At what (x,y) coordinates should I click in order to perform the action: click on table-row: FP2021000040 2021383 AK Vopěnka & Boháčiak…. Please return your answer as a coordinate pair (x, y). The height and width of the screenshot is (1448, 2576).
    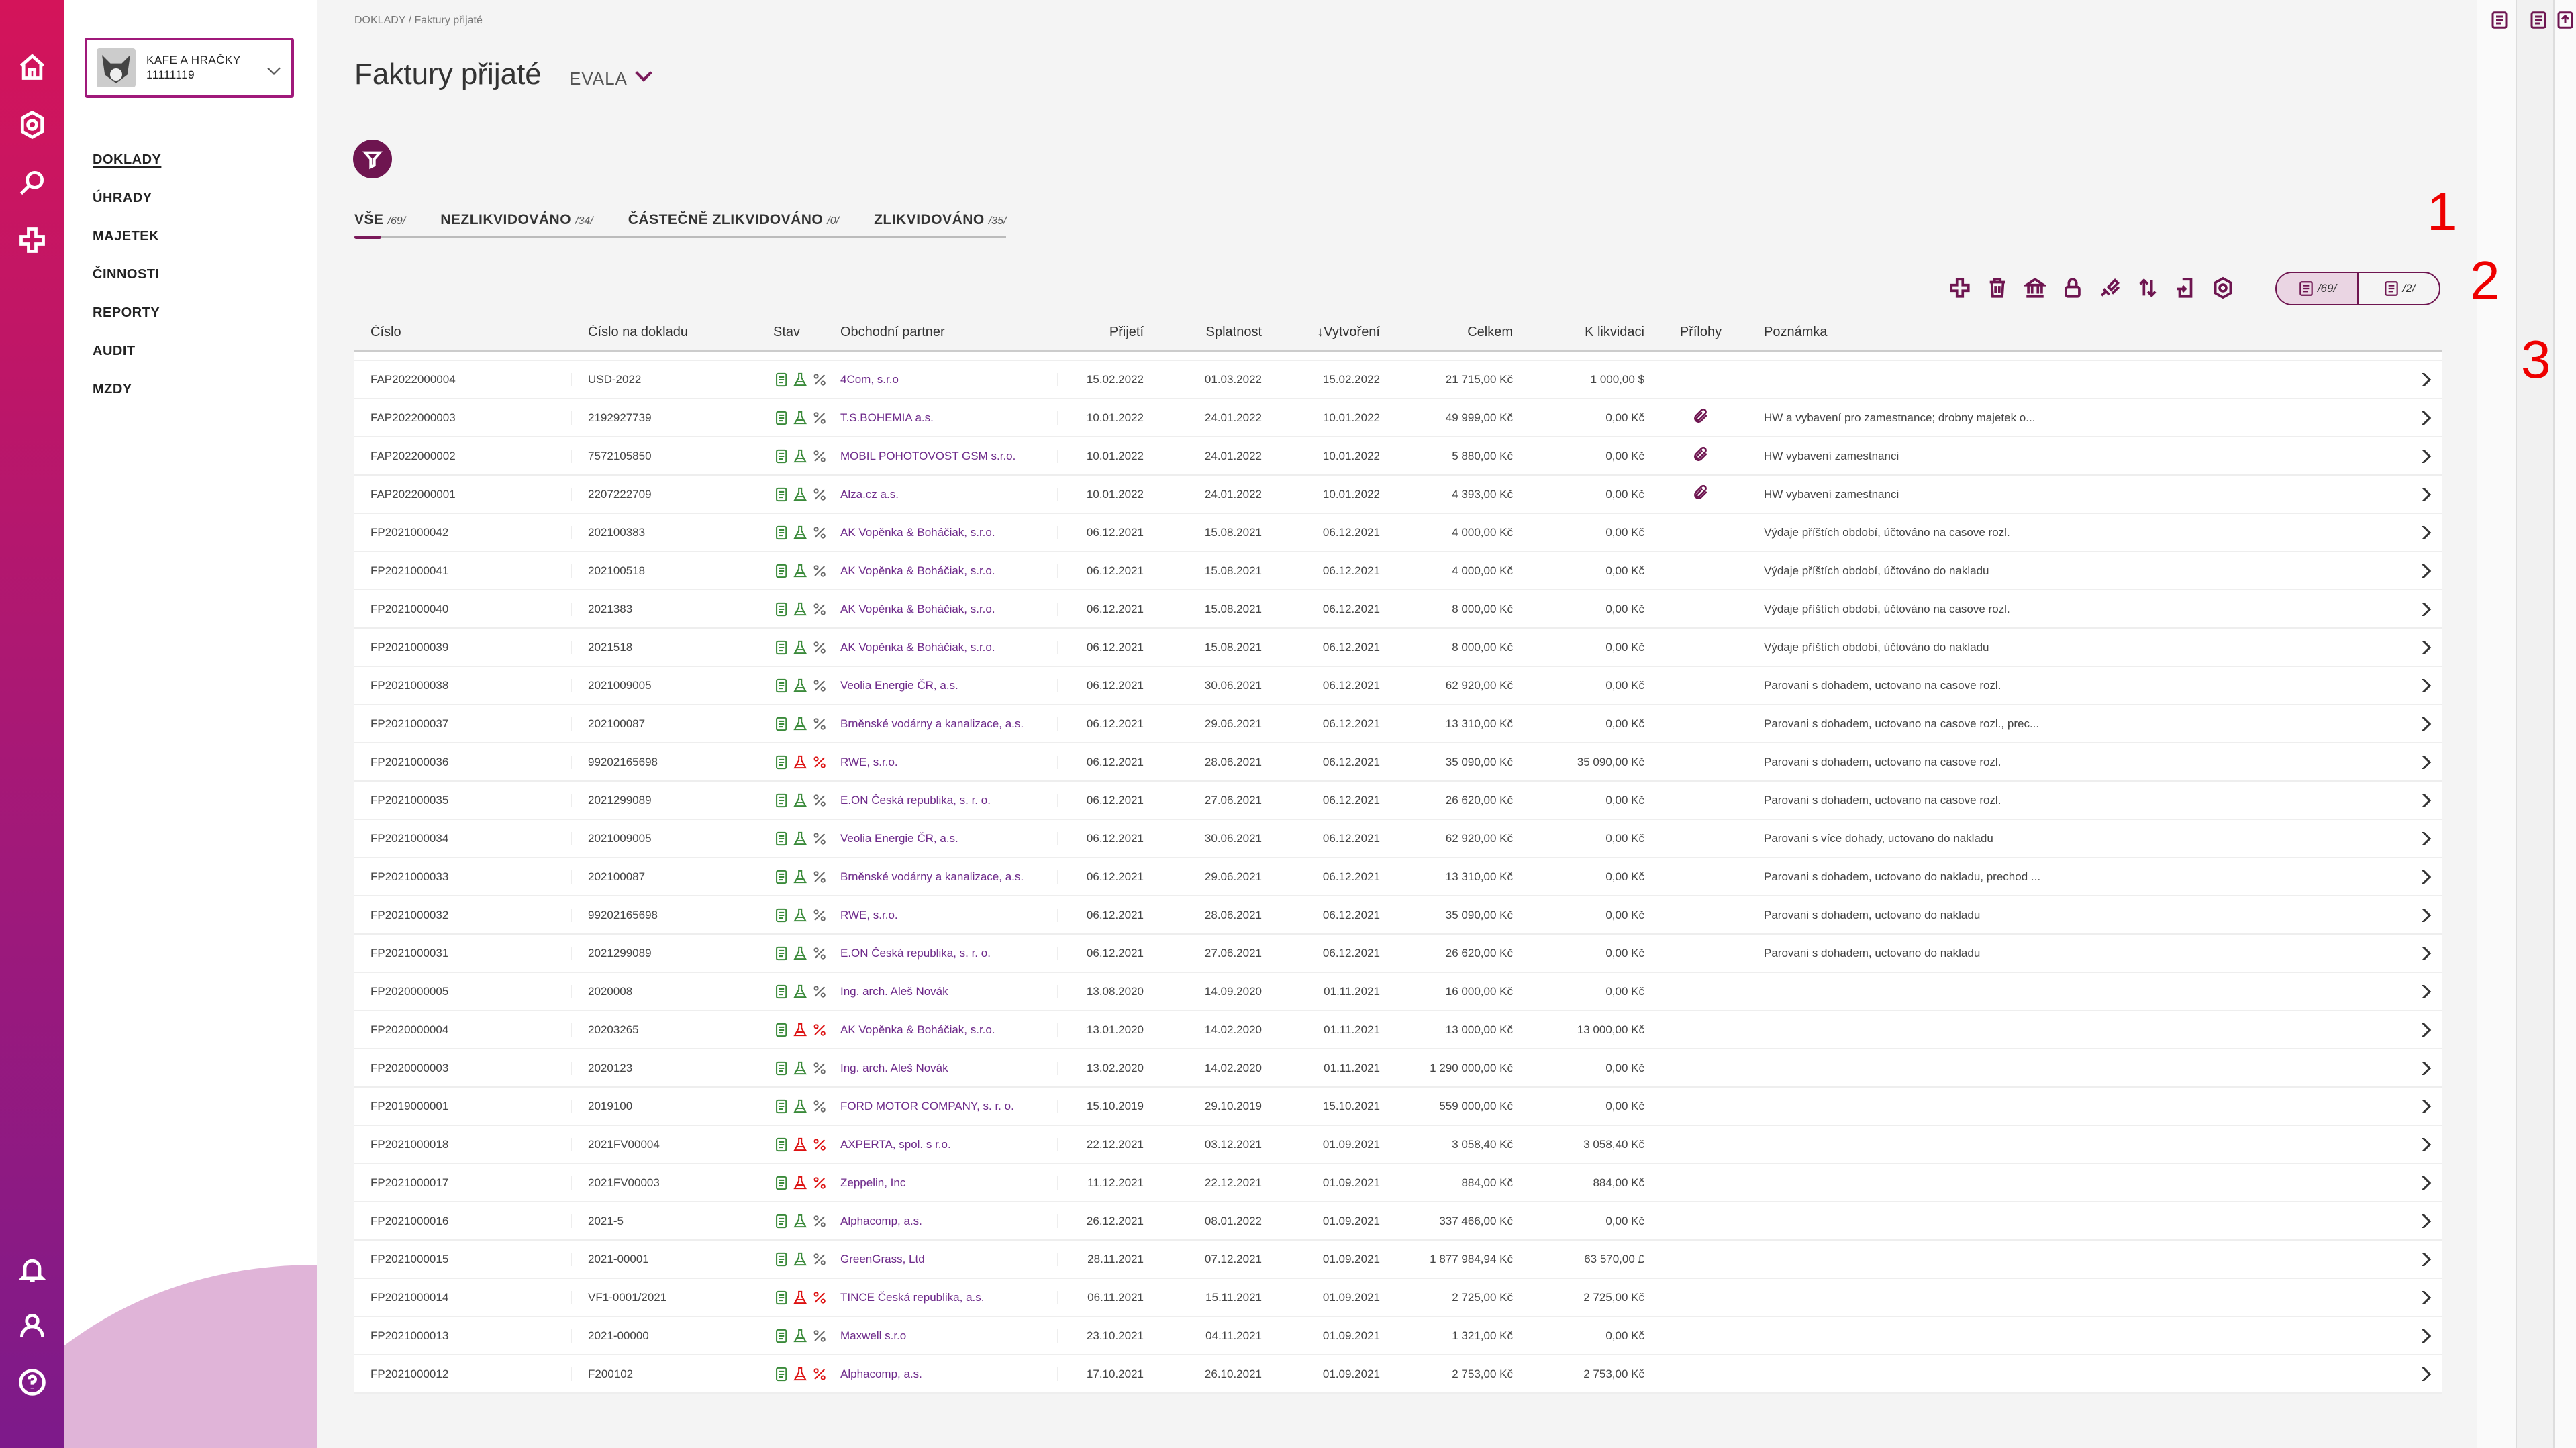
    Looking at the image, I should click on (1398, 609).